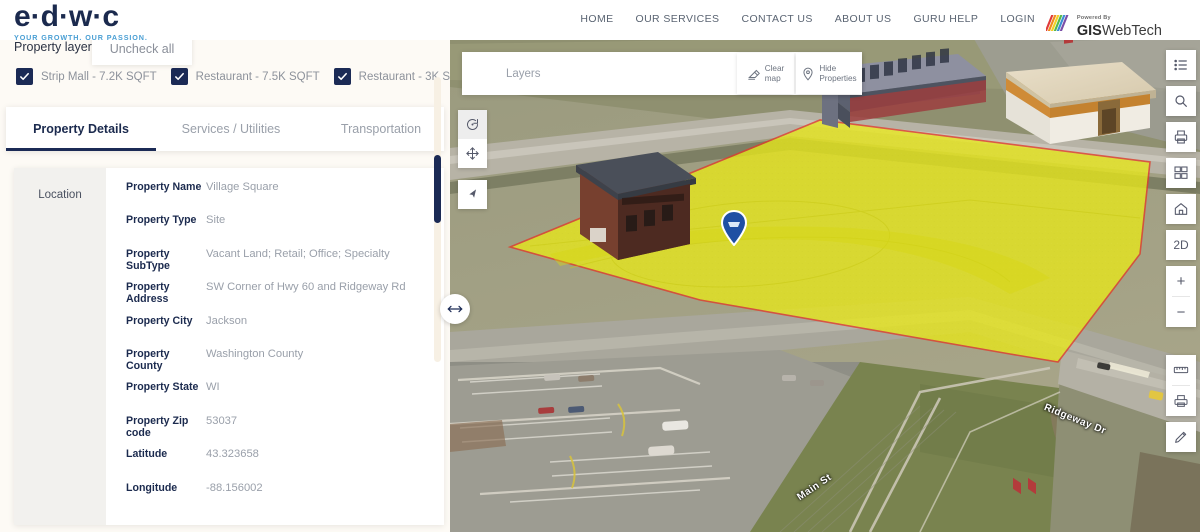 This screenshot has height=532, width=1200. Describe the element at coordinates (242, 187) in the screenshot. I see `detail-value: Village Square` at that location.